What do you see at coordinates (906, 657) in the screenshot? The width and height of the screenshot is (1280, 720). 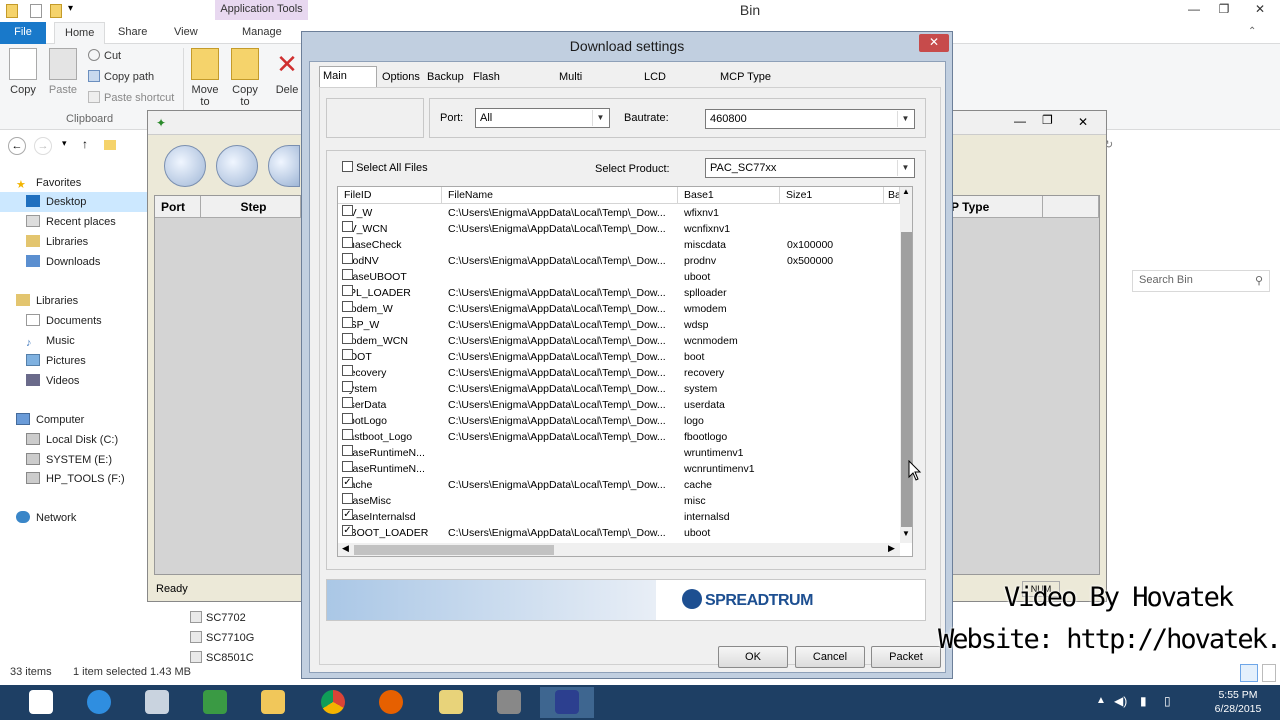 I see `packet-button: Packet` at bounding box center [906, 657].